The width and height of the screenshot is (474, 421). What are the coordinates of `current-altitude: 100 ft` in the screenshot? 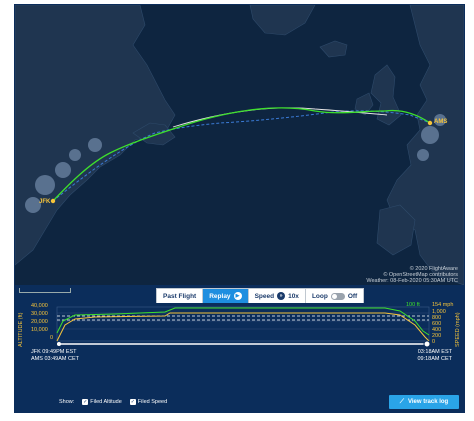 It's located at (413, 305).